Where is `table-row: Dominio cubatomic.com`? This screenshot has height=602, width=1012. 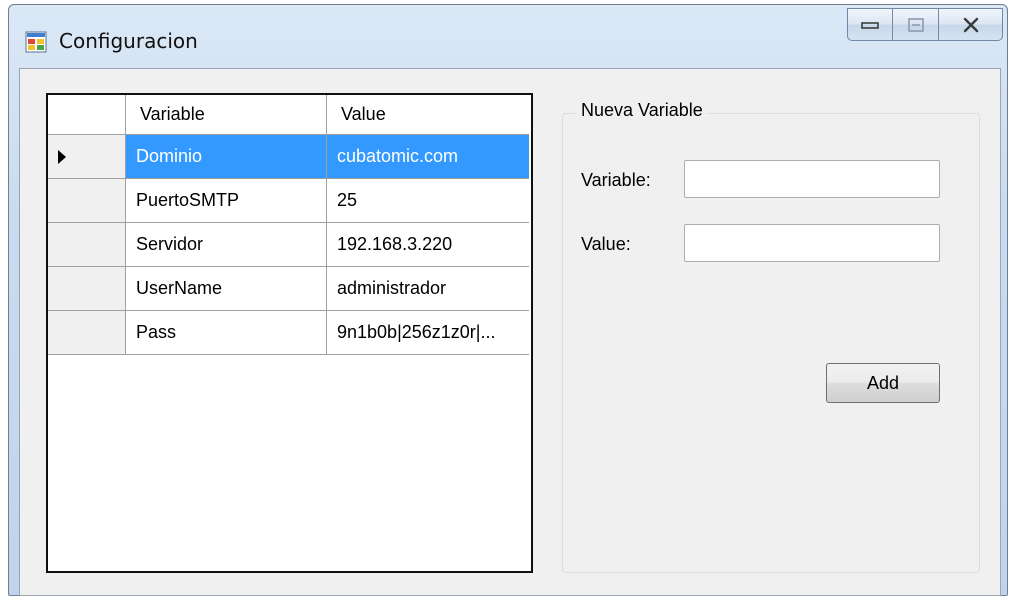
table-row: Dominio cubatomic.com is located at coordinates (289, 157).